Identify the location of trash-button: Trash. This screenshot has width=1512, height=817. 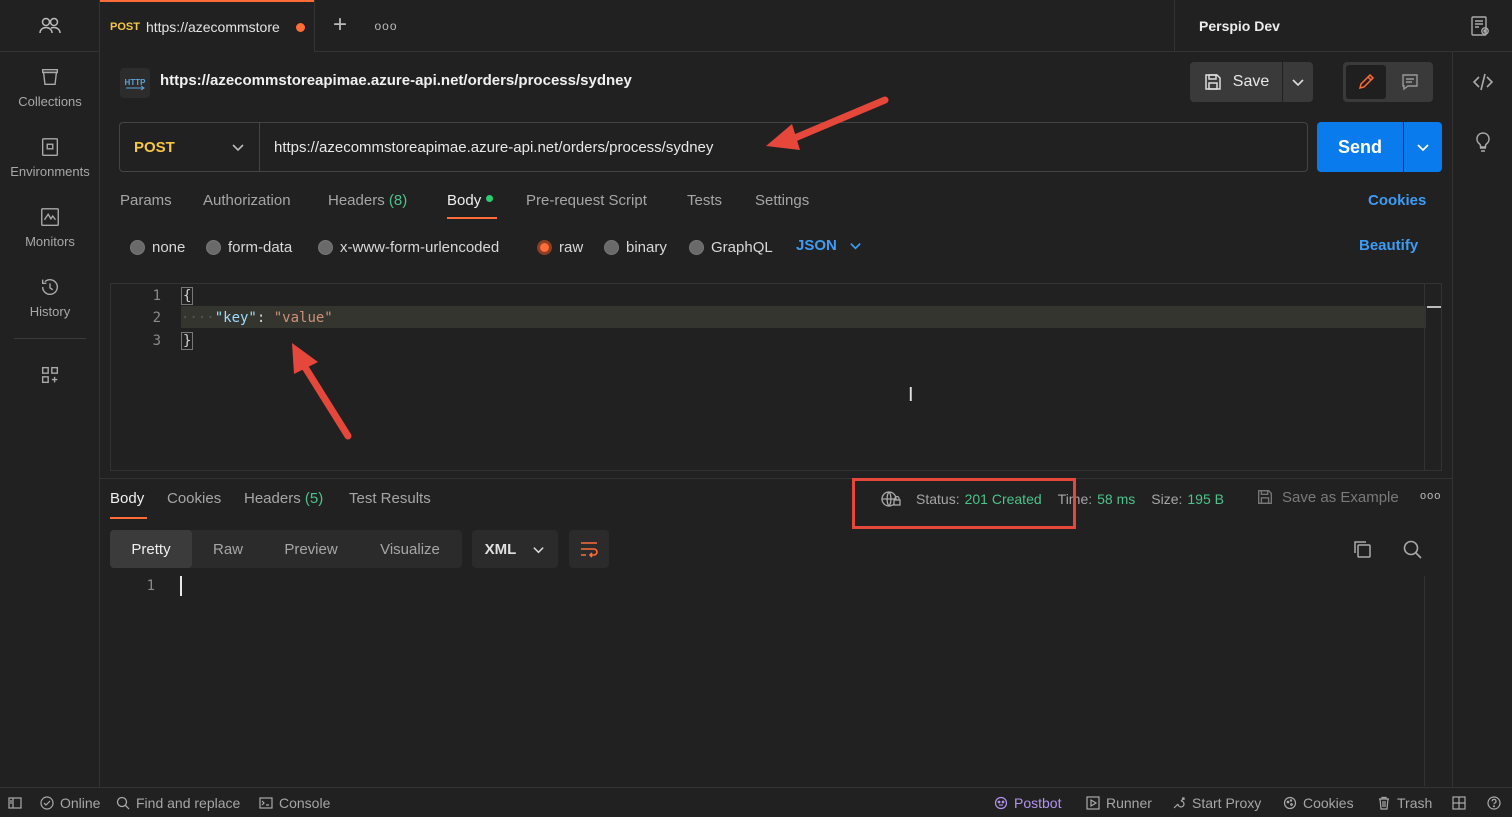
(1404, 802).